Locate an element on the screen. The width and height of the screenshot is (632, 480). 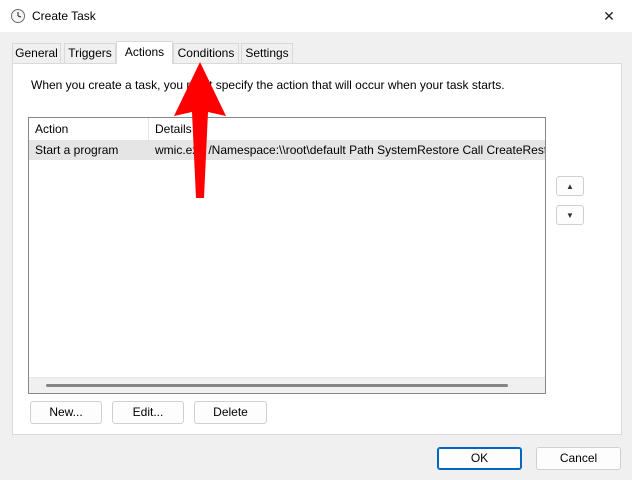
scrollbar-thumb is located at coordinates (277, 385).